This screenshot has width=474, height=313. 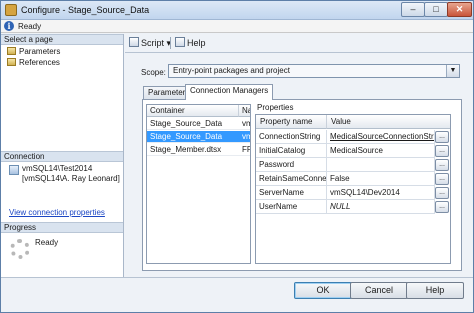 What do you see at coordinates (9, 26) in the screenshot?
I see `info-icon: i` at bounding box center [9, 26].